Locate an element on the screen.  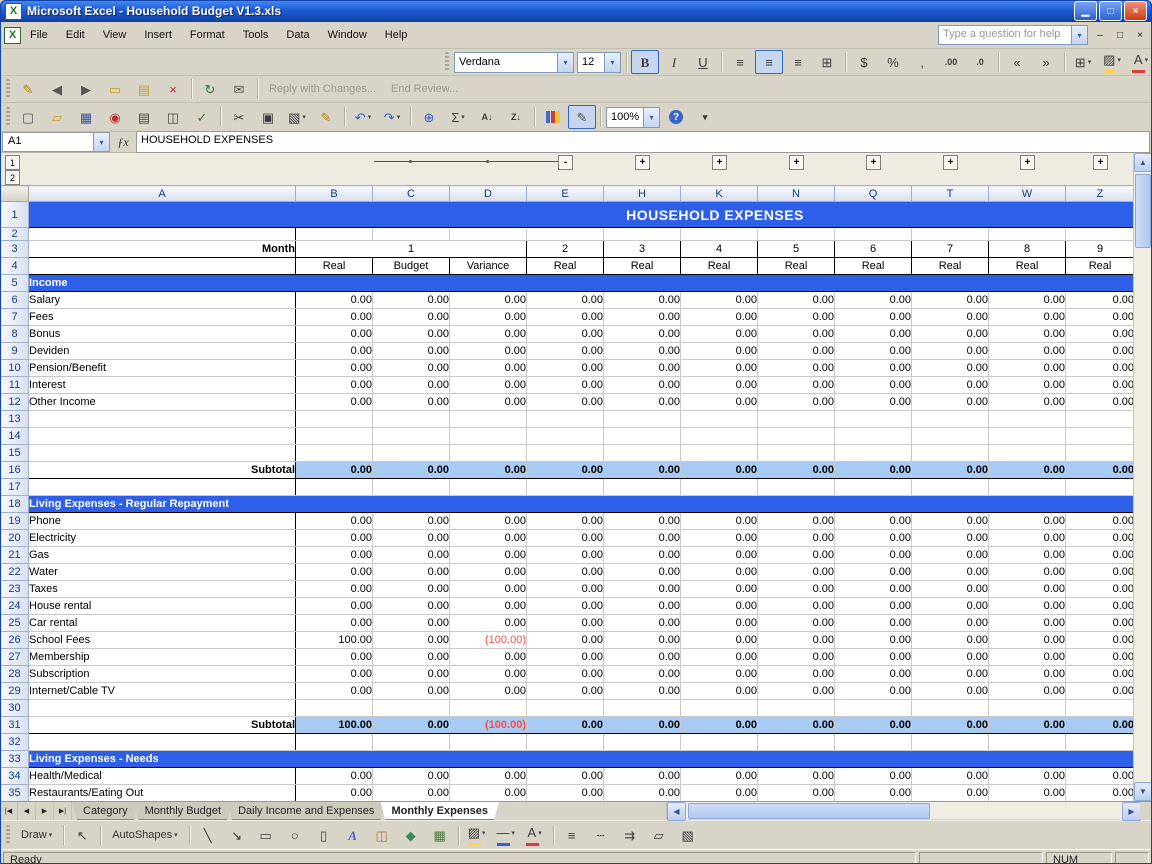
copy-button: ▣ is located at coordinates (268, 117).